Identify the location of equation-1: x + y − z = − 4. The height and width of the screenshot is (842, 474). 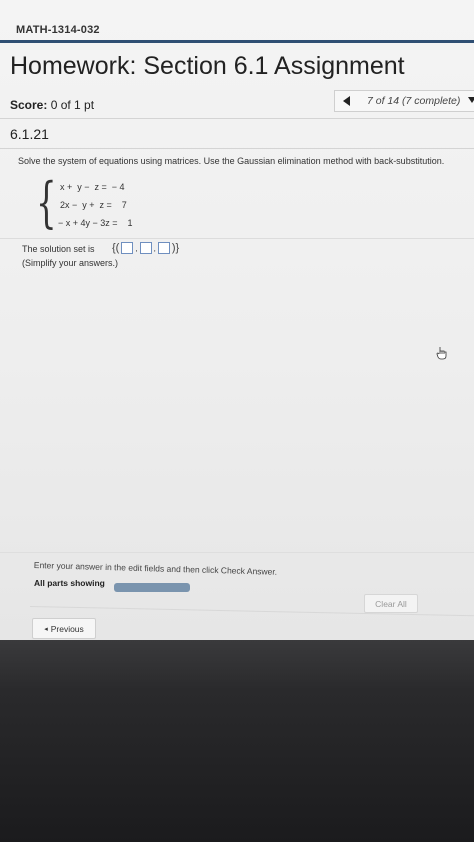
(92, 187).